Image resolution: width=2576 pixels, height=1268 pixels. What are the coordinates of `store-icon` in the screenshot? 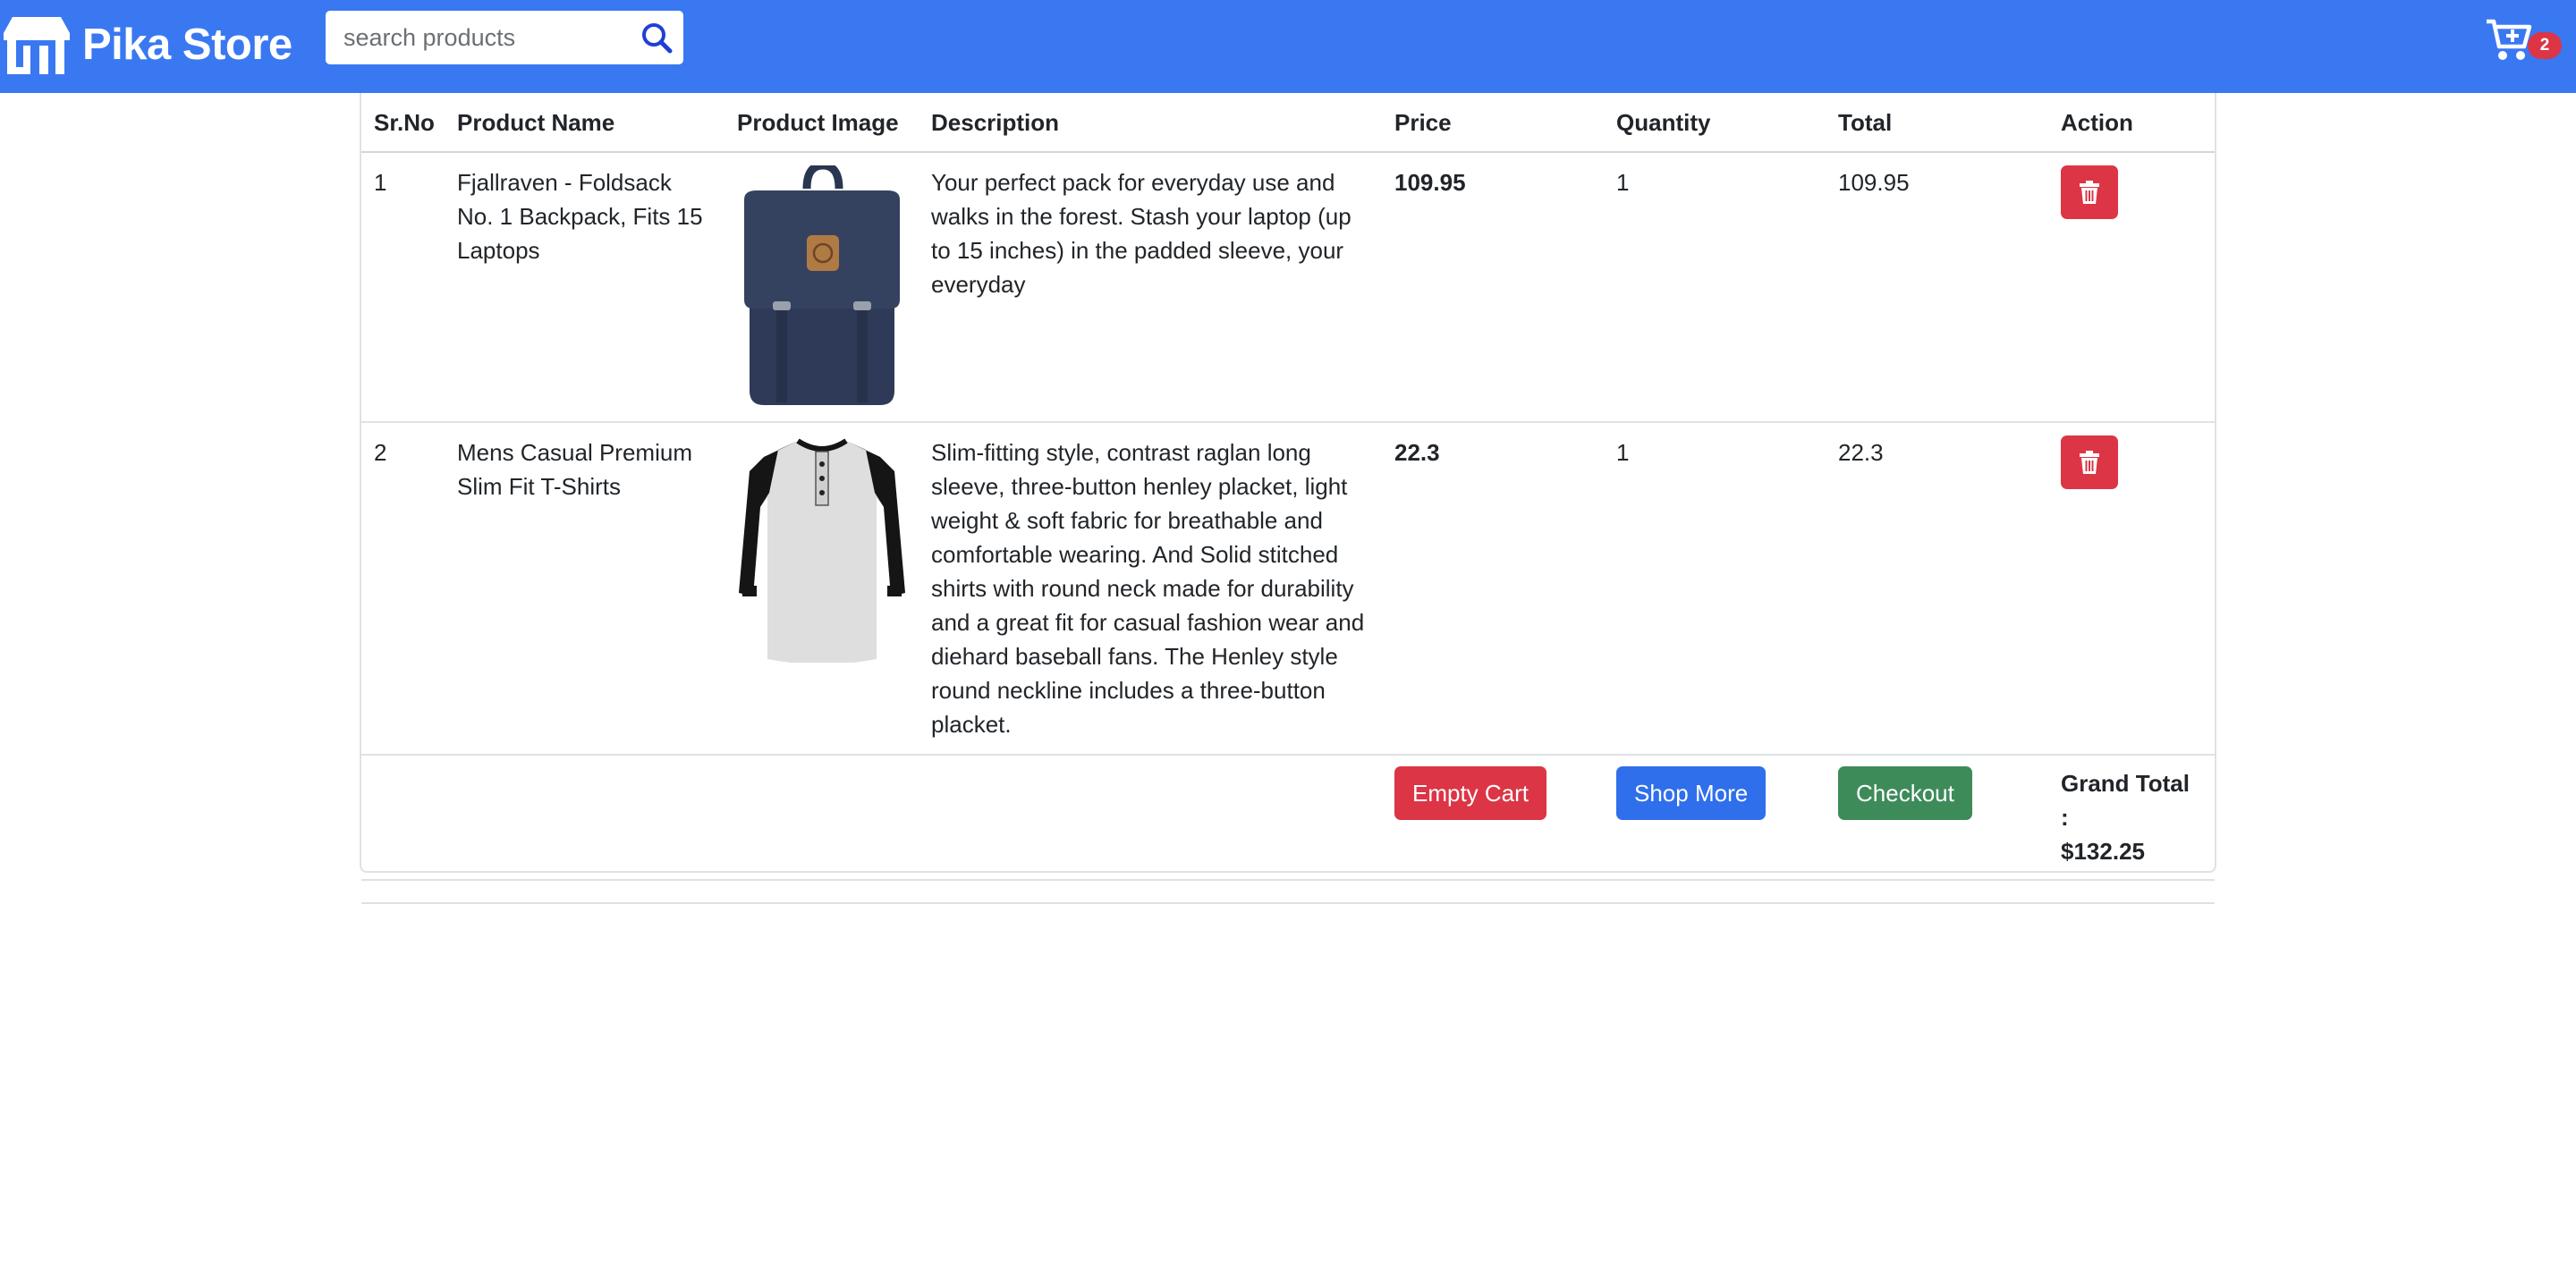 It's located at (37, 45).